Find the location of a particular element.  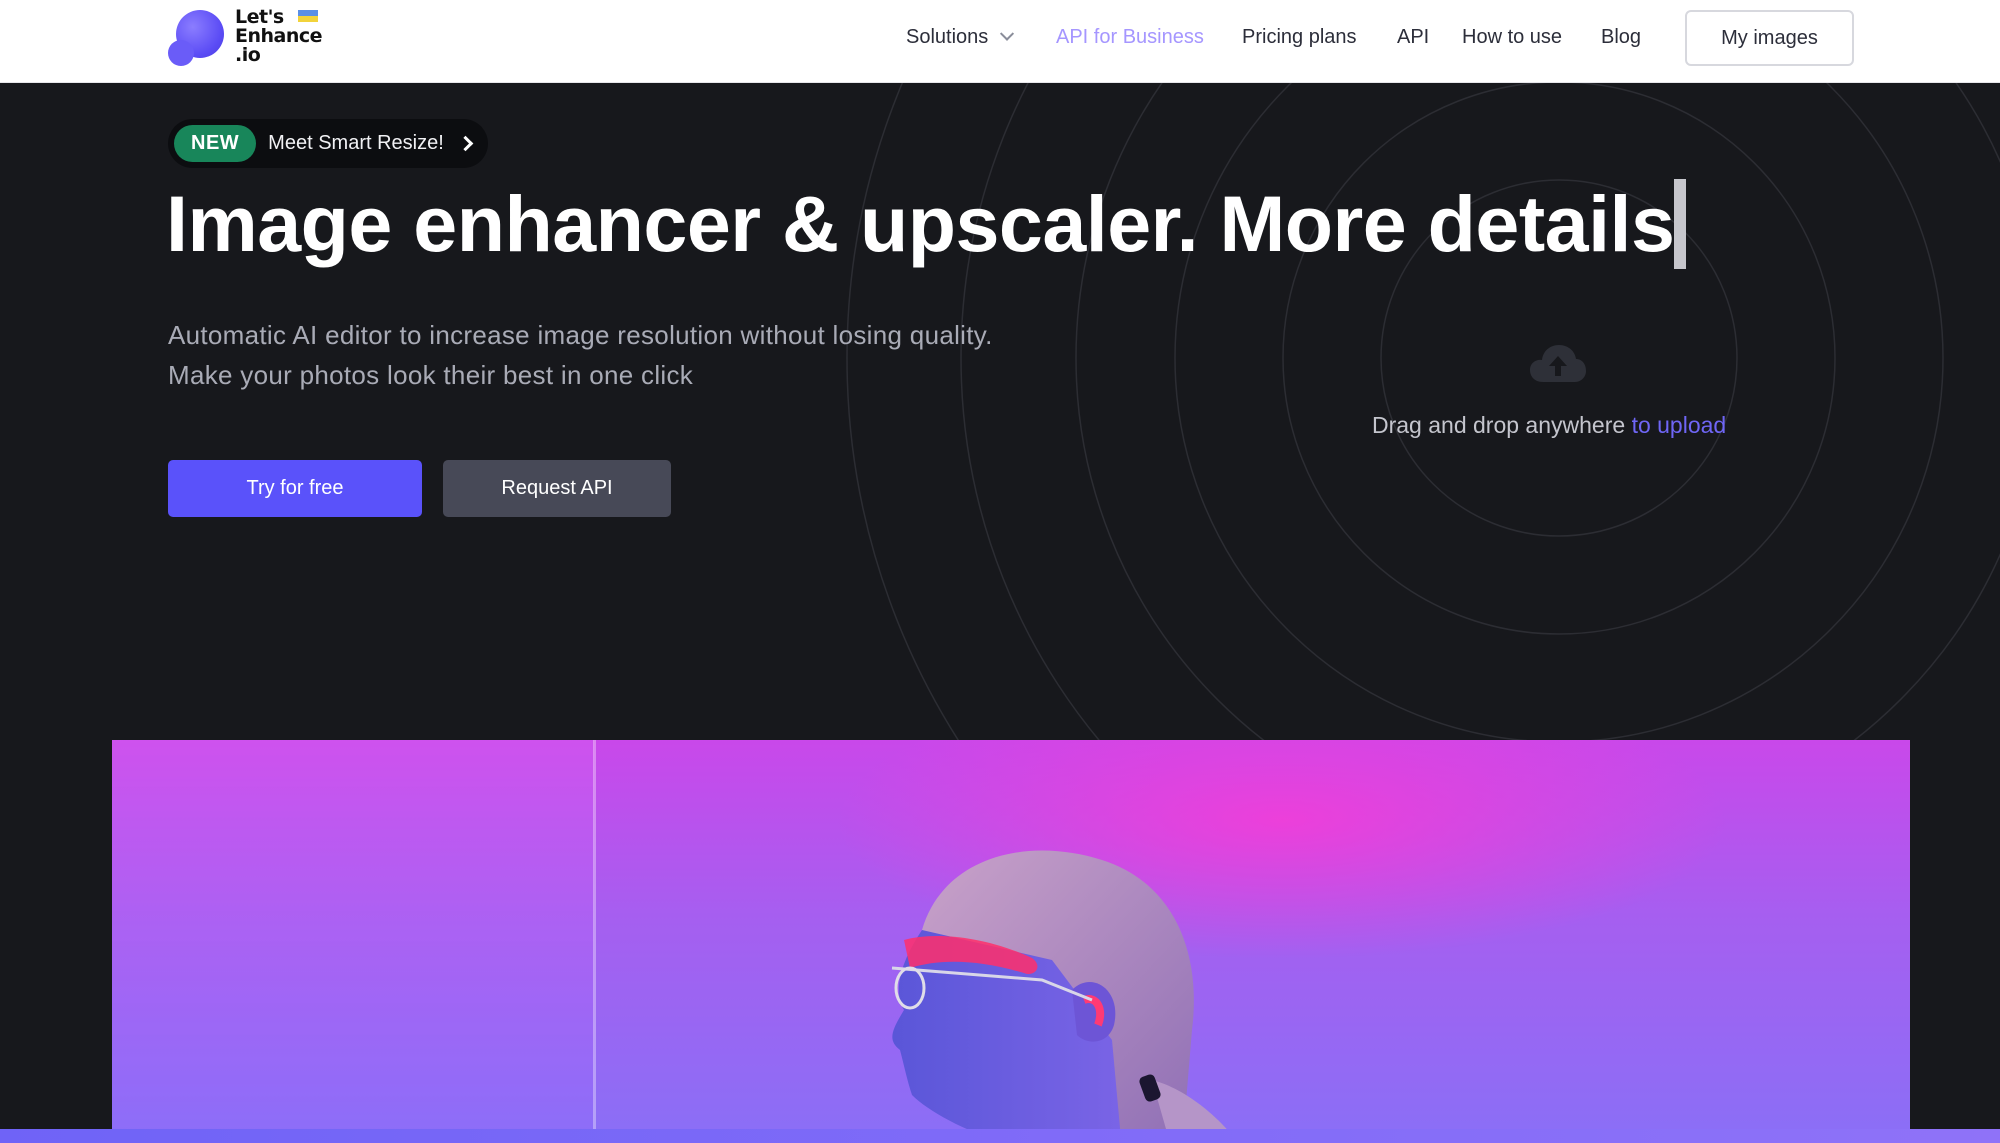

ukraine-flag-icon is located at coordinates (308, 16).